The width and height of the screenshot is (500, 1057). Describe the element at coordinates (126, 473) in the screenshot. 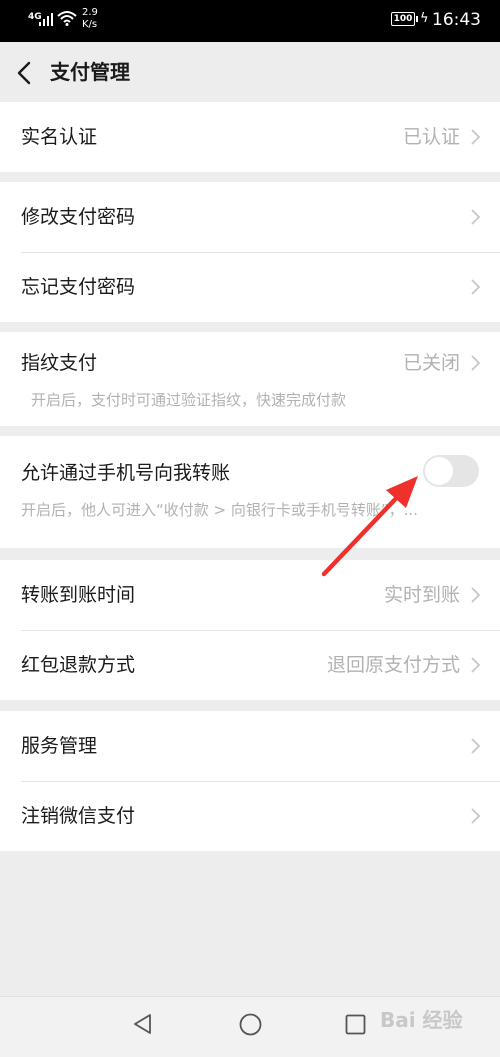

I see `phone-transfer-label: 允许通过手机号向我转账` at that location.